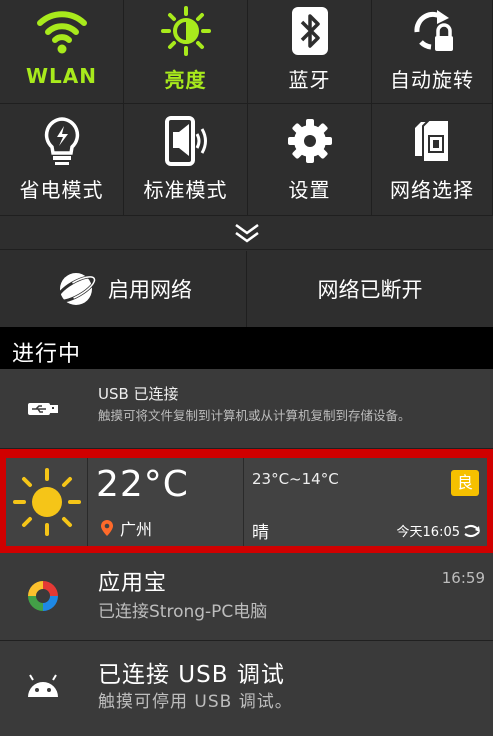  I want to click on rotate-lock-icon, so click(432, 31).